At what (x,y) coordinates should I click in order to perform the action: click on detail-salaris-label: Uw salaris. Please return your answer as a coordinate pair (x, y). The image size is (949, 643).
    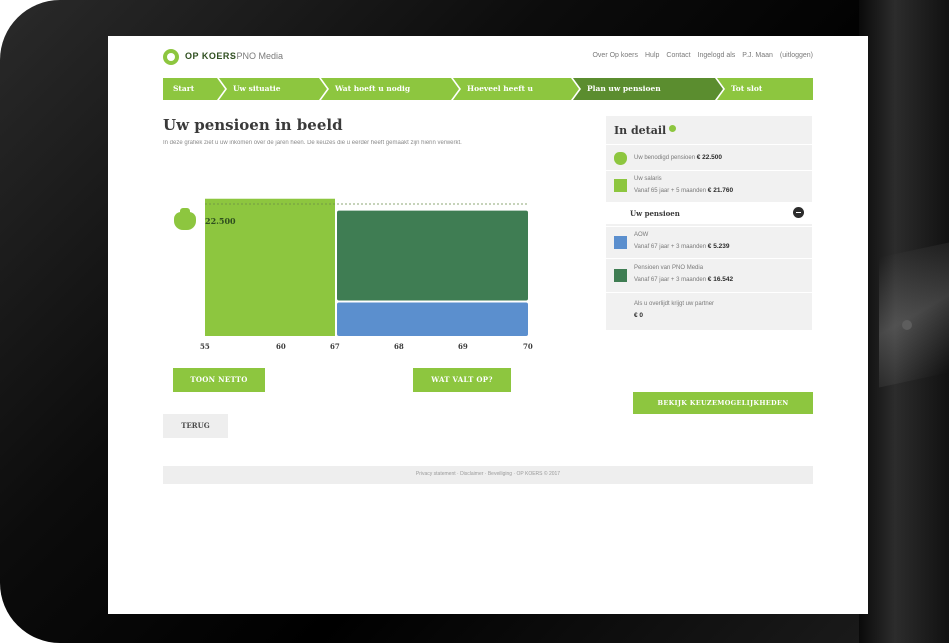
    Looking at the image, I should click on (648, 179).